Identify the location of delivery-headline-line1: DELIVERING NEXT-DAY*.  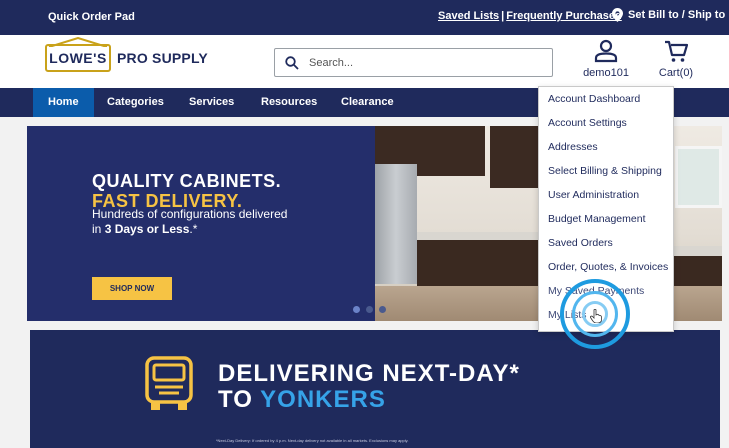
(369, 373).